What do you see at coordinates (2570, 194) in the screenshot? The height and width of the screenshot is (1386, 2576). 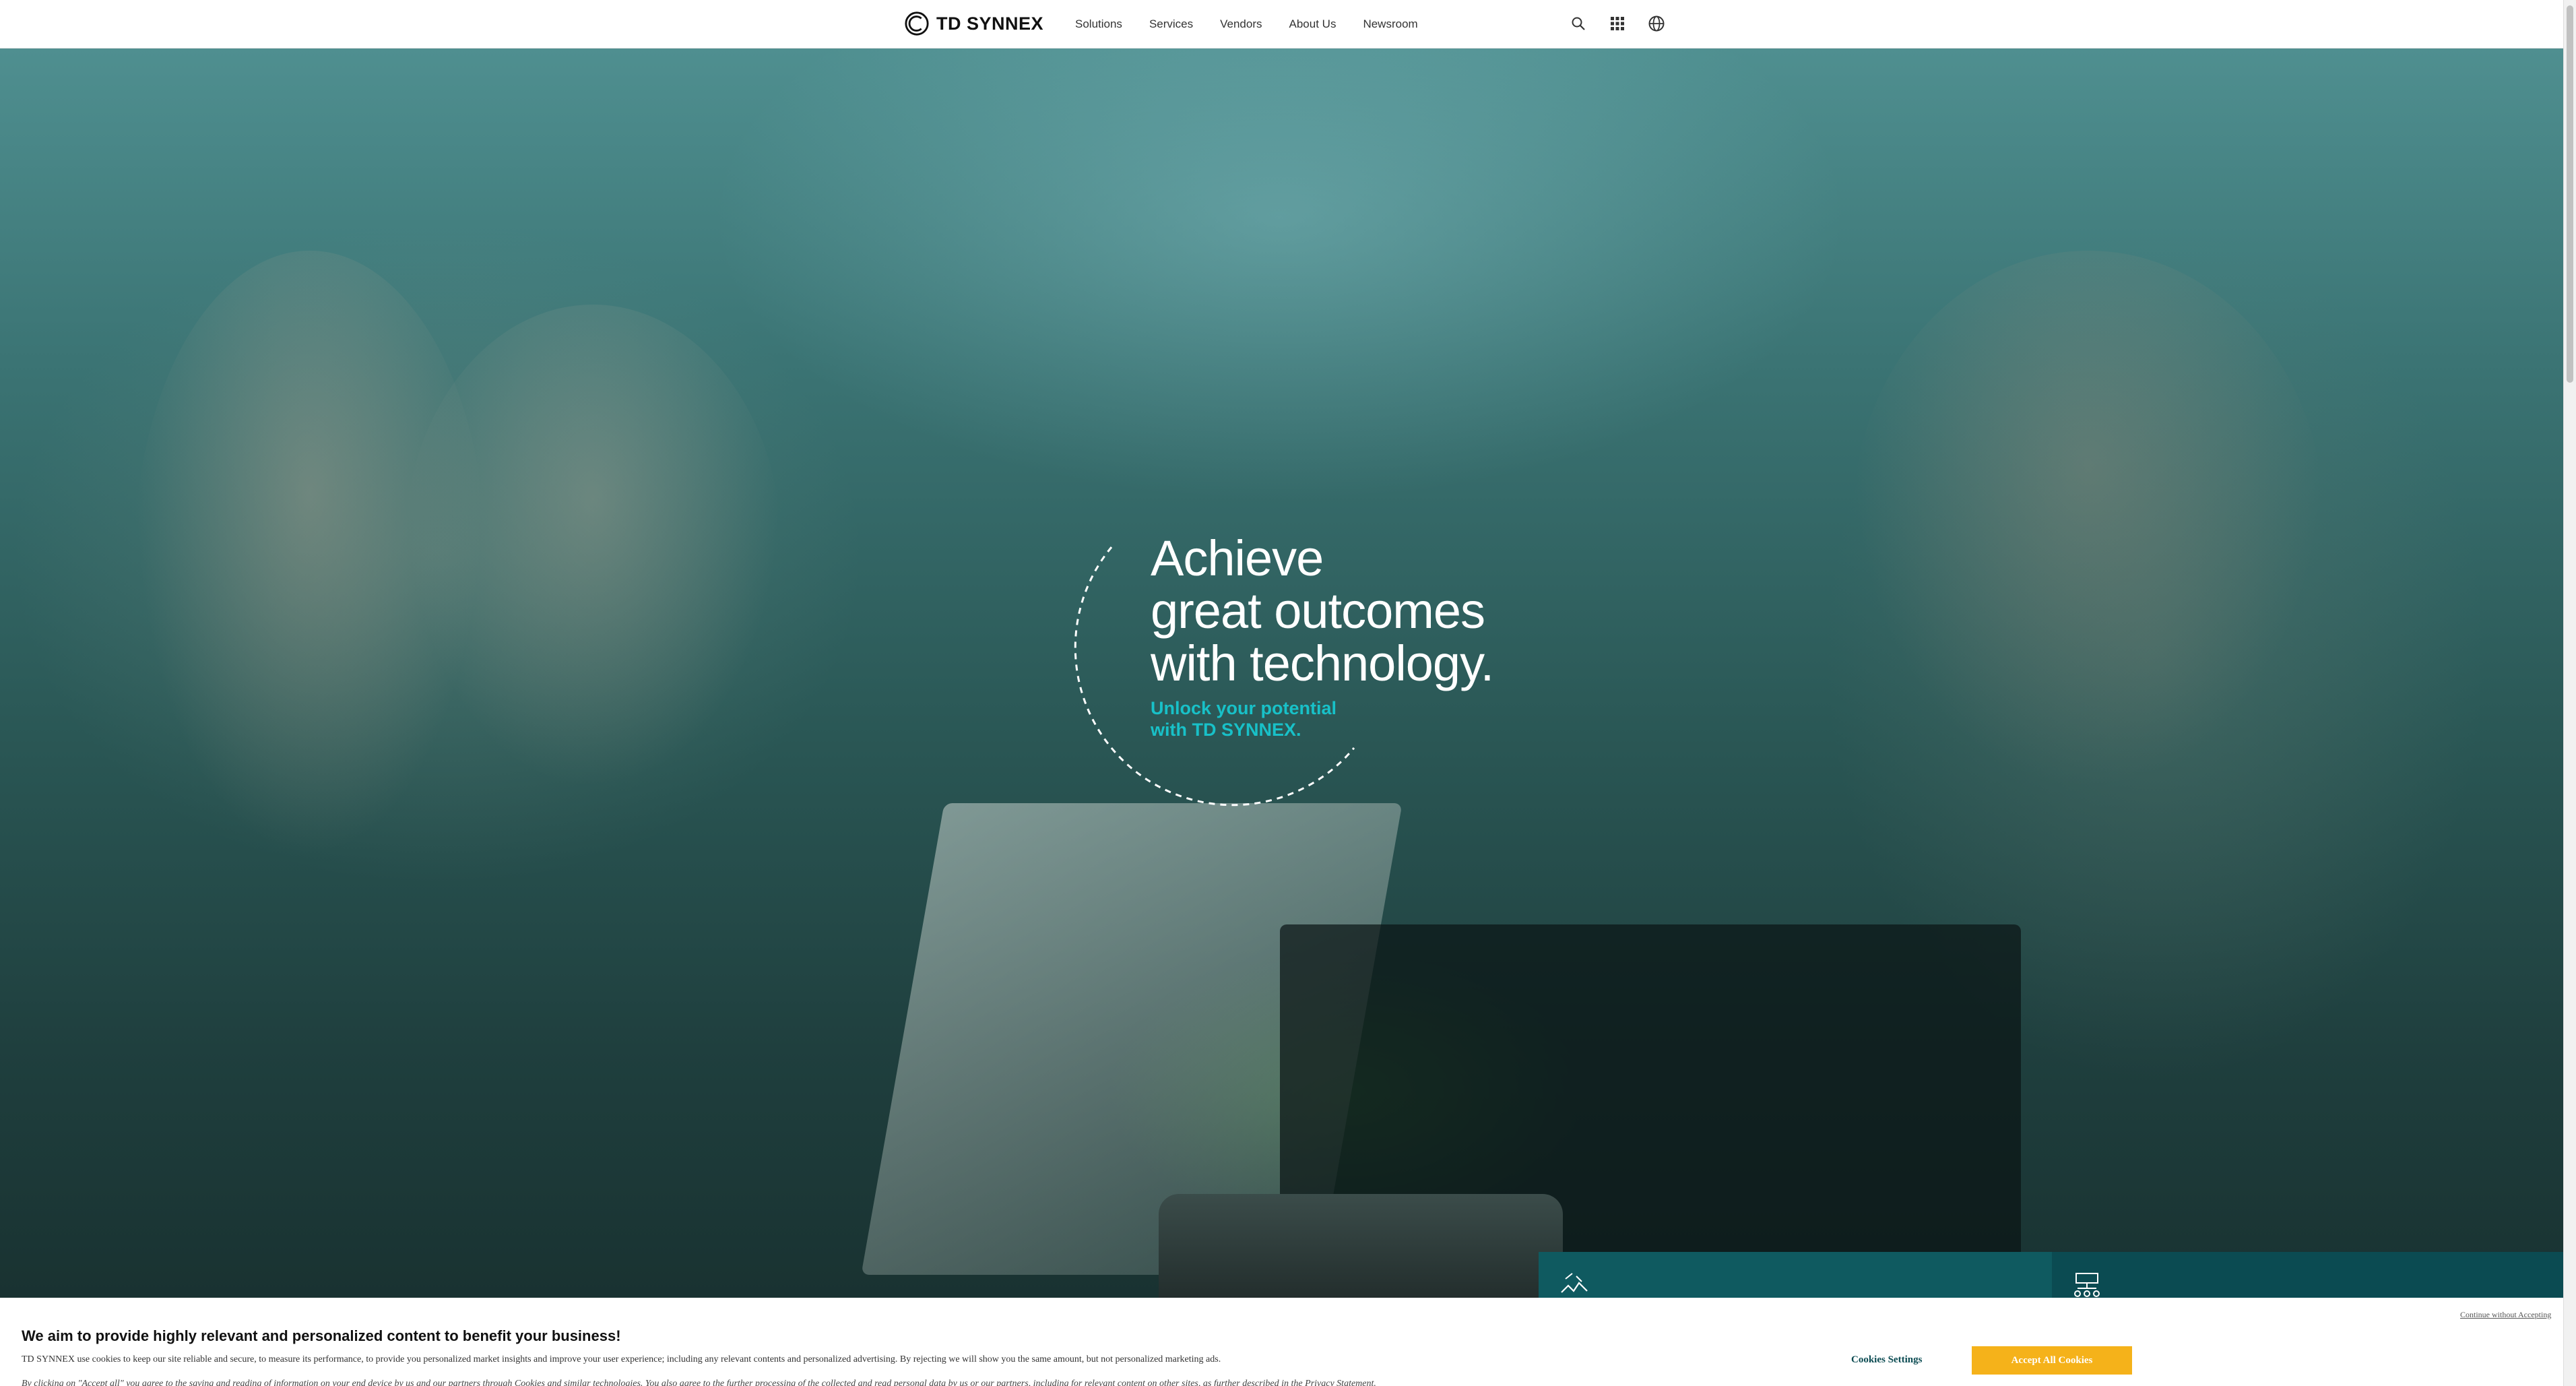 I see `scrollbar-thumb` at bounding box center [2570, 194].